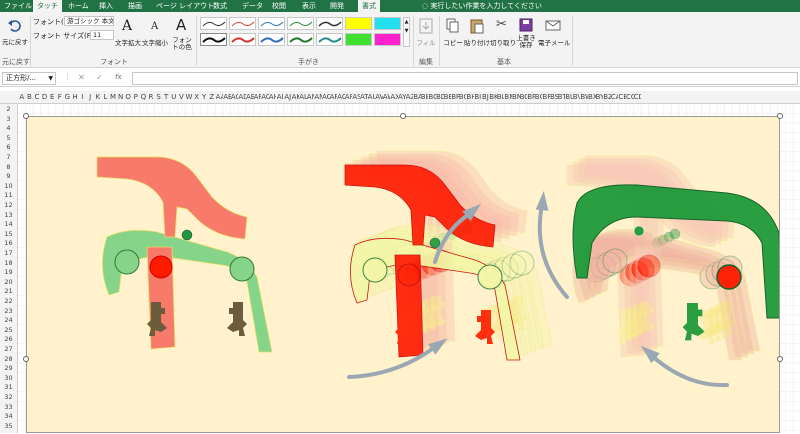 This screenshot has height=434, width=800. What do you see at coordinates (554, 35) in the screenshot?
I see `email-button: 電子メール` at bounding box center [554, 35].